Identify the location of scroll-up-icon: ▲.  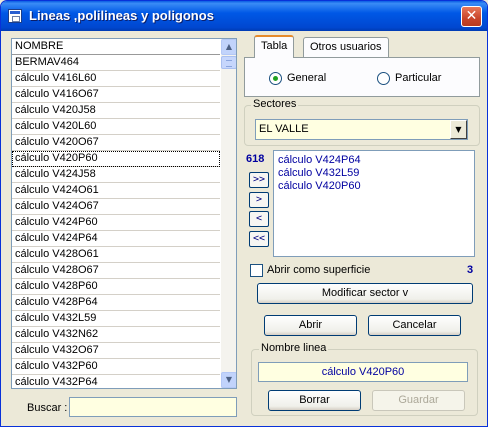
(228, 47).